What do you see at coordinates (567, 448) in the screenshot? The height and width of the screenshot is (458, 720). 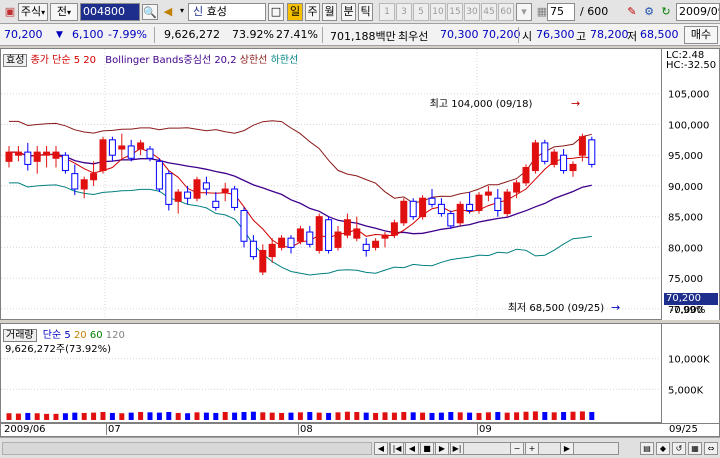 I see `scroll-right-icon: ▶` at bounding box center [567, 448].